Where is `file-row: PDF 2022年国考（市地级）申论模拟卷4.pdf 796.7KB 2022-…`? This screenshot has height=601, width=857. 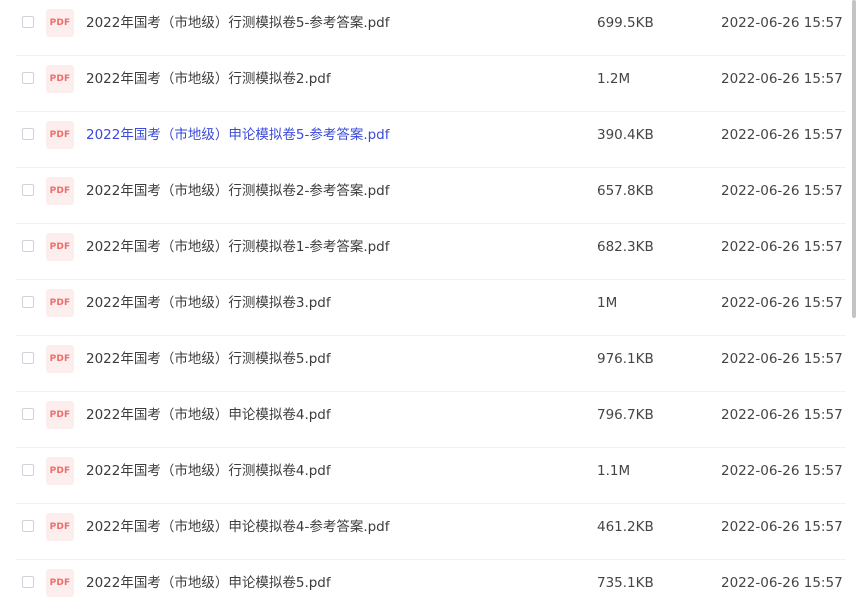 file-row: PDF 2022年国考（市地级）申论模拟卷4.pdf 796.7KB 2022-… is located at coordinates (423, 420).